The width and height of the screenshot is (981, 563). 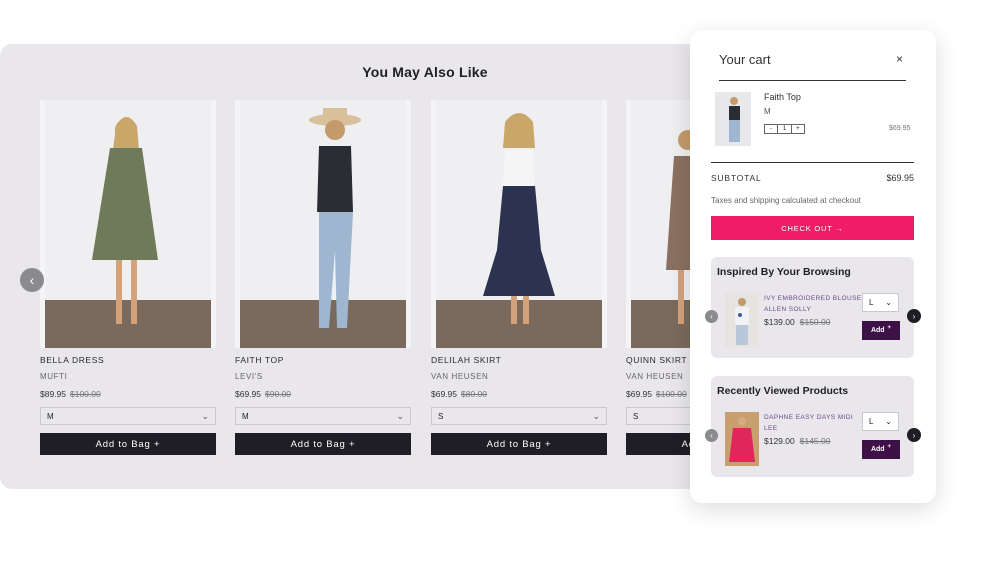 I want to click on close-icon: ×, so click(x=899, y=59).